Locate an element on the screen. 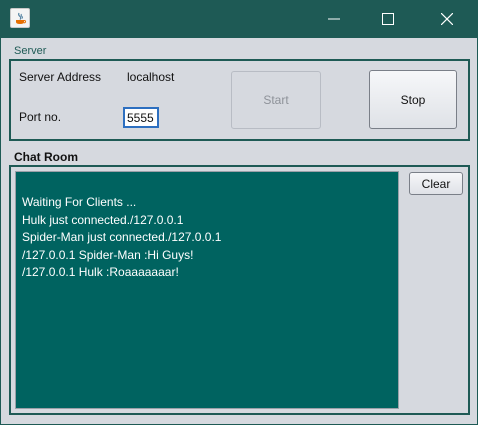 The height and width of the screenshot is (425, 478). close-button is located at coordinates (447, 19).